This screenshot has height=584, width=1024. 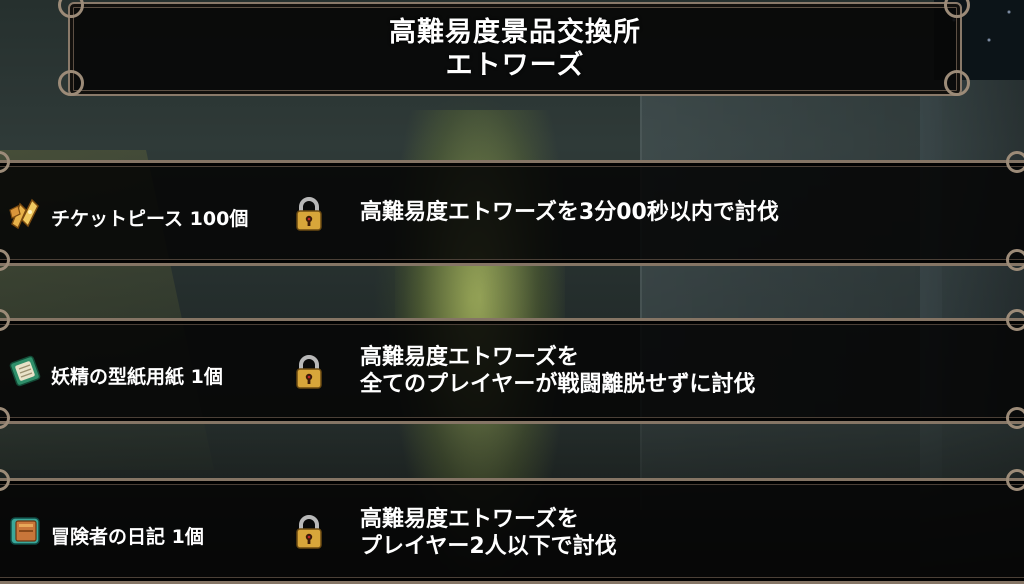 What do you see at coordinates (25, 531) in the screenshot?
I see `adventurer-diary-icon` at bounding box center [25, 531].